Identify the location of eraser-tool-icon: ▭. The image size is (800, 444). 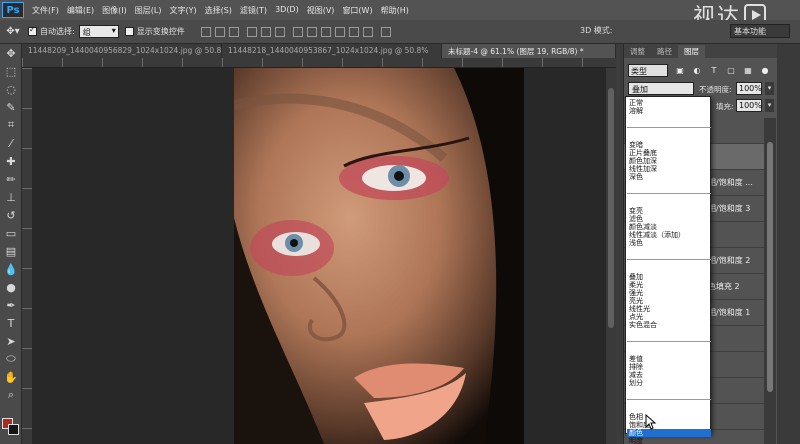
(11, 233).